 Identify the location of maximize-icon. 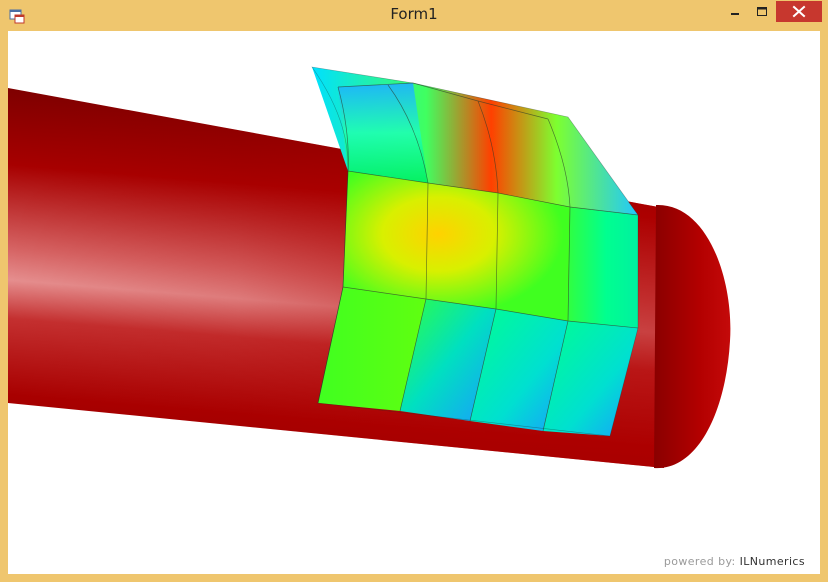
(762, 11).